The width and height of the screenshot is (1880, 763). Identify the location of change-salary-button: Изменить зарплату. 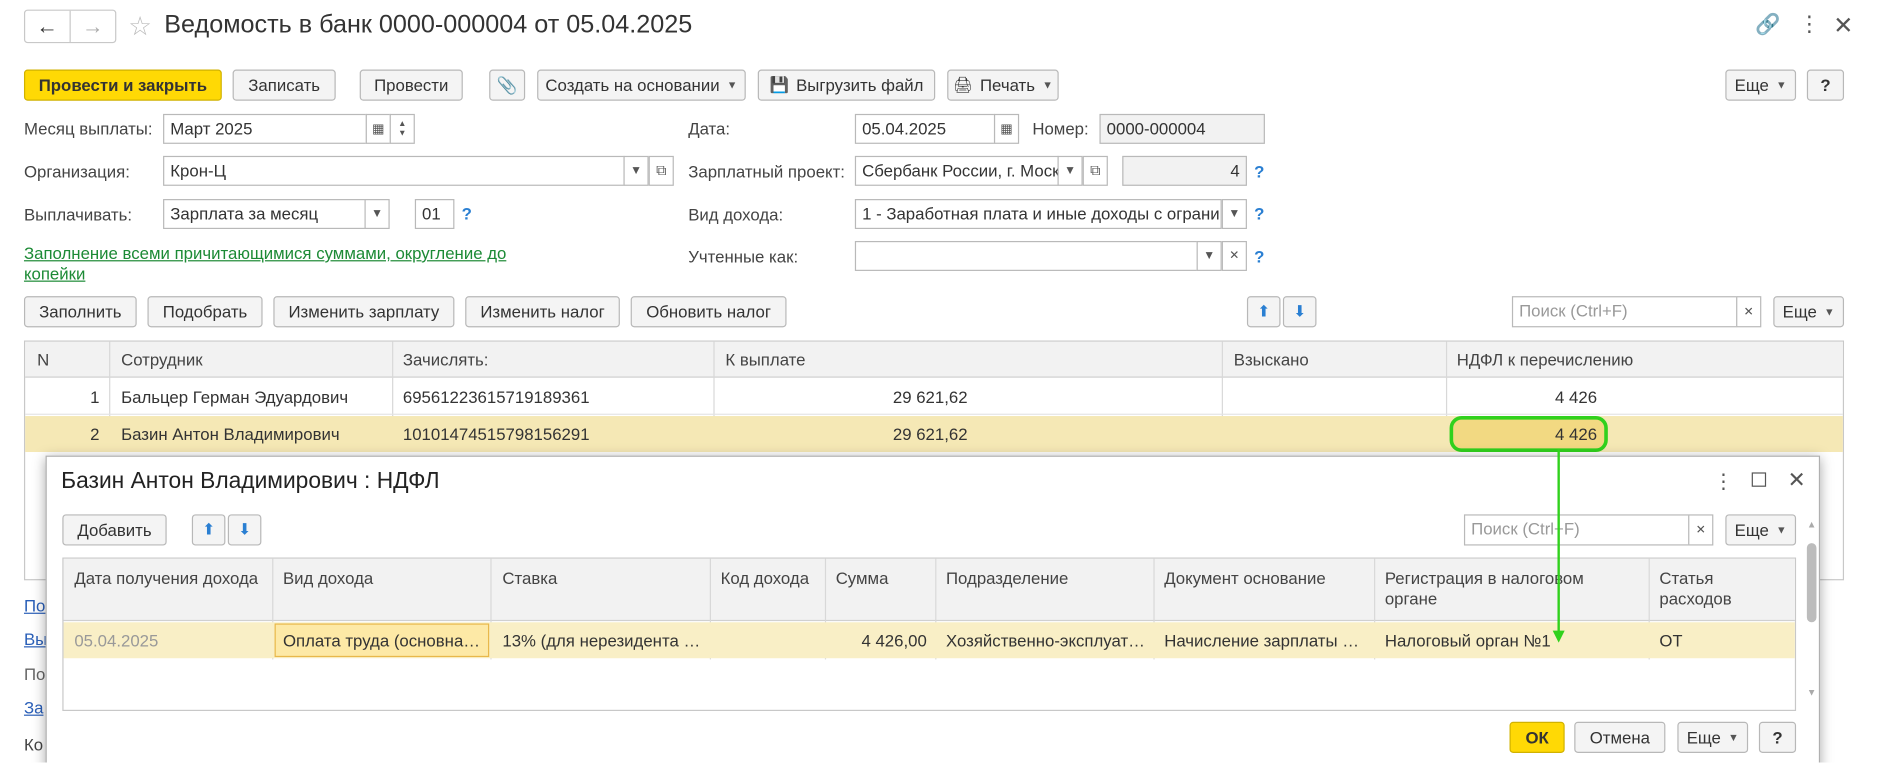
(364, 312).